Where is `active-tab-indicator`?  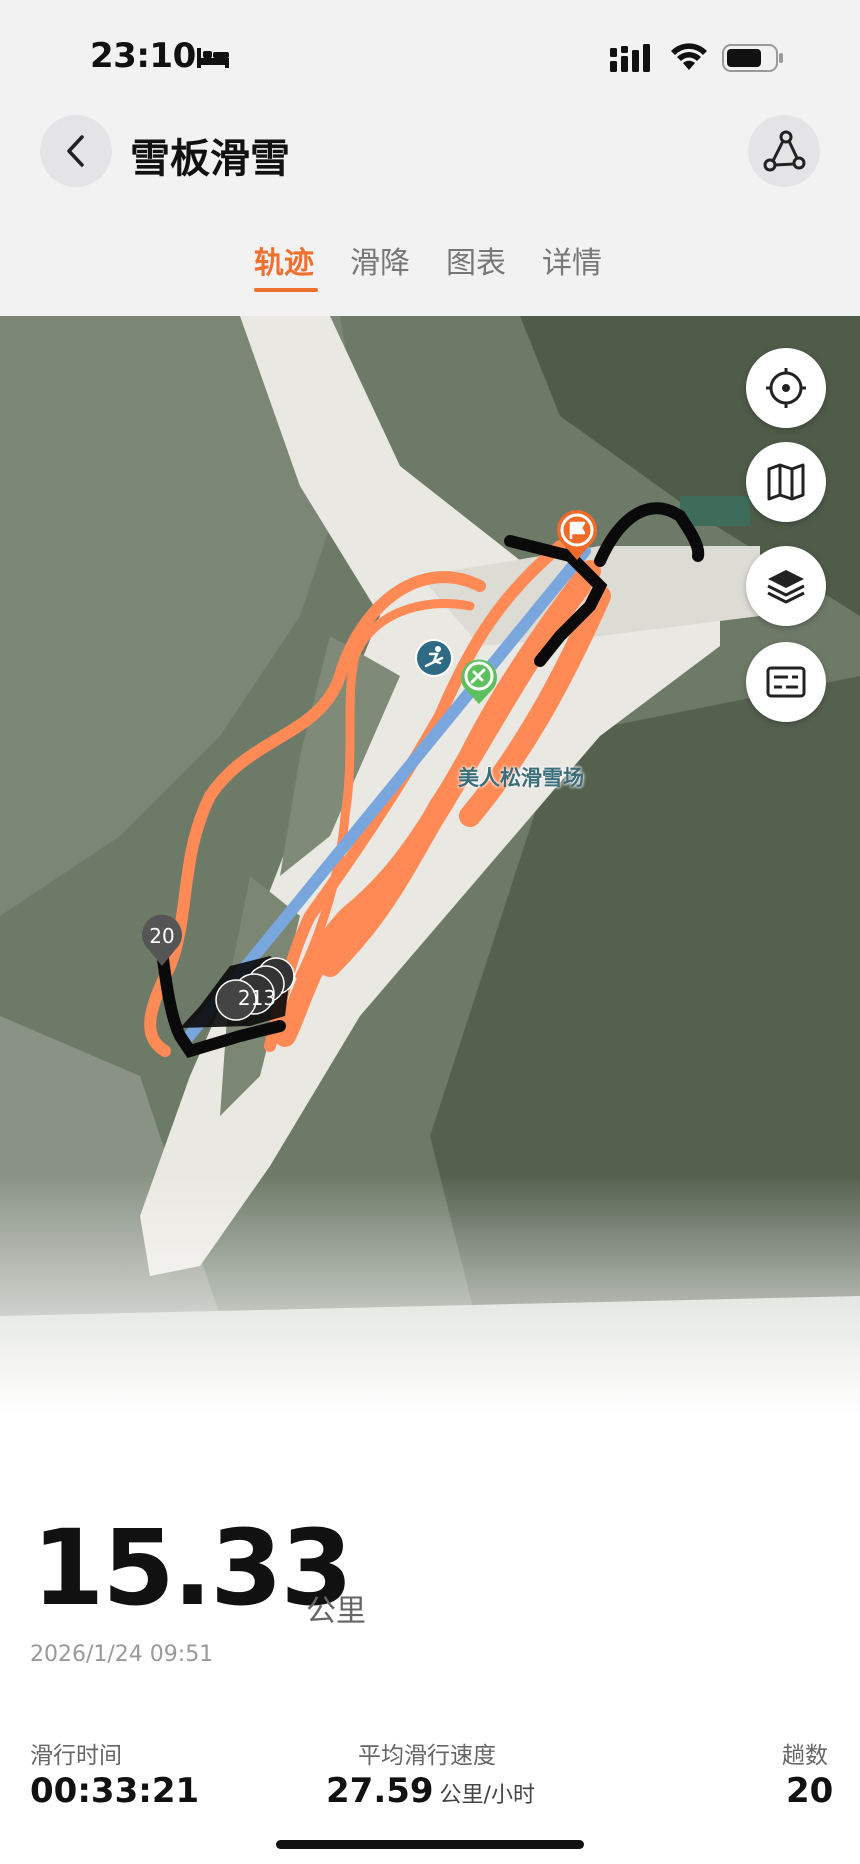 active-tab-indicator is located at coordinates (286, 290).